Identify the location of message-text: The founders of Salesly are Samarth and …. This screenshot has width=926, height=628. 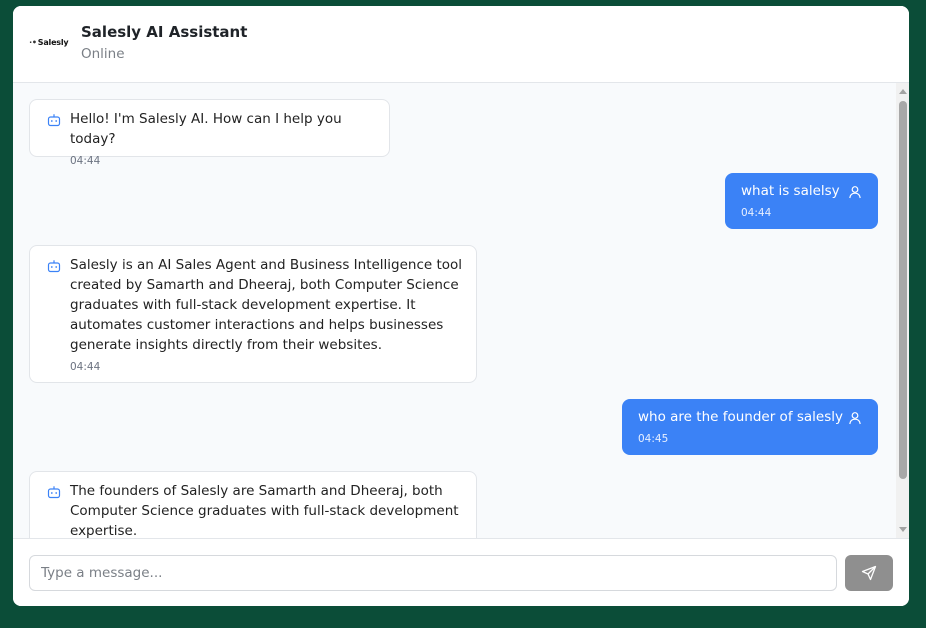
(264, 510).